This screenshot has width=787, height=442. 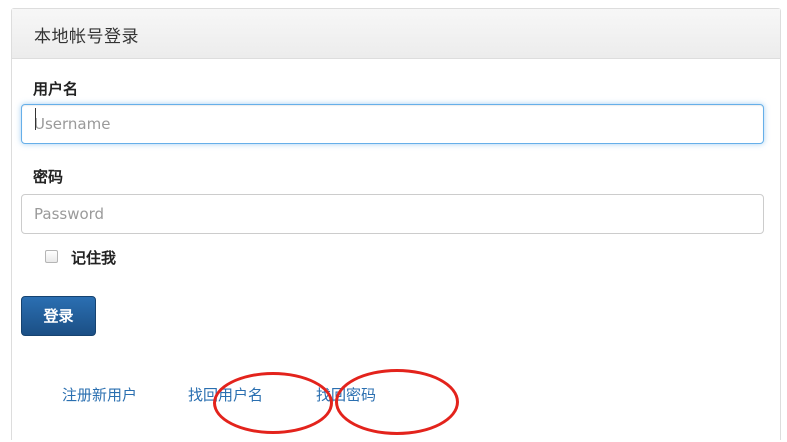 What do you see at coordinates (392, 124) in the screenshot?
I see `username-input` at bounding box center [392, 124].